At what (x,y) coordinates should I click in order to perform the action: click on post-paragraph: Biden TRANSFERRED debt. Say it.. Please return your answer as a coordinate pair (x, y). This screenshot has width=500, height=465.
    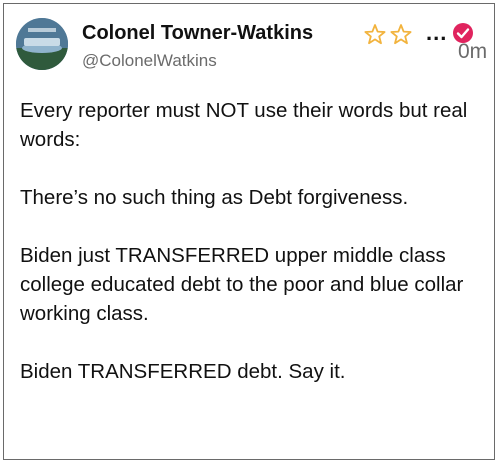
    Looking at the image, I should click on (183, 371).